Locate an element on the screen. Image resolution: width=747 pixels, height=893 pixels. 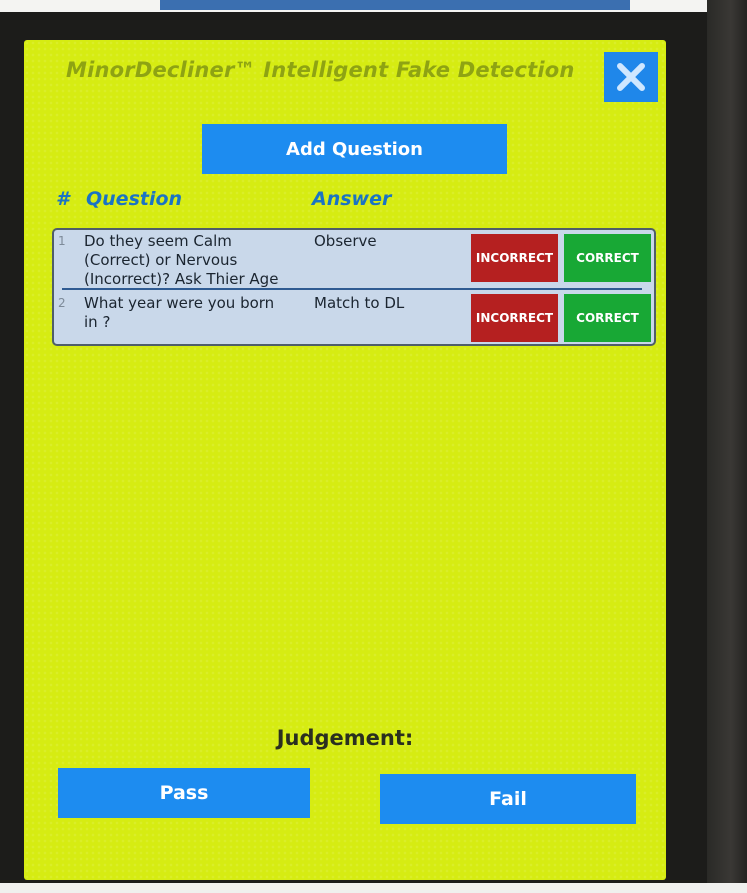
pass-button: Pass is located at coordinates (184, 793).